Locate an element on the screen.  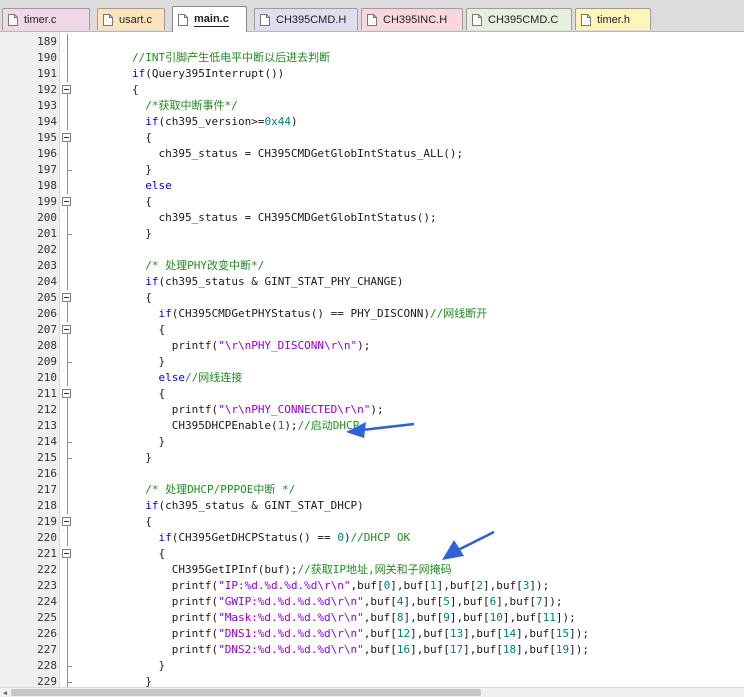
code-line: 228 } is located at coordinates (372, 666).